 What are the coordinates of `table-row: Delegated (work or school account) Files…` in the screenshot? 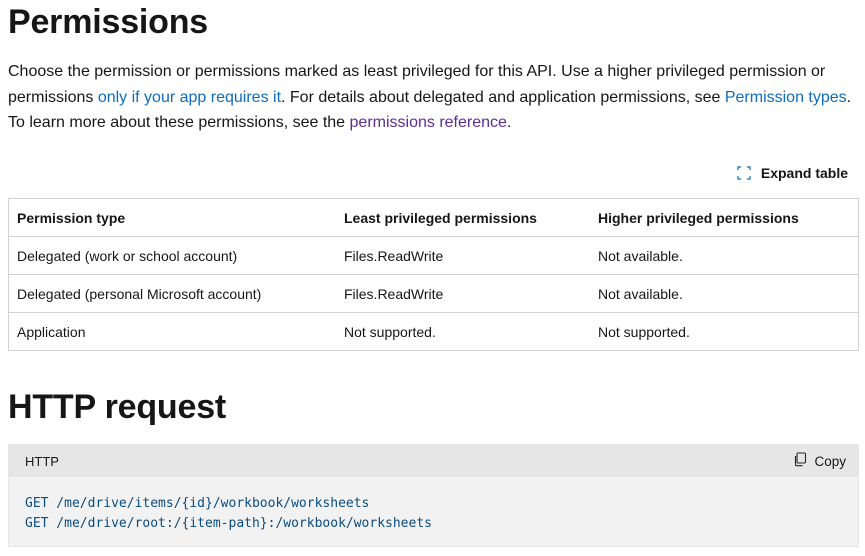 It's located at (433, 255).